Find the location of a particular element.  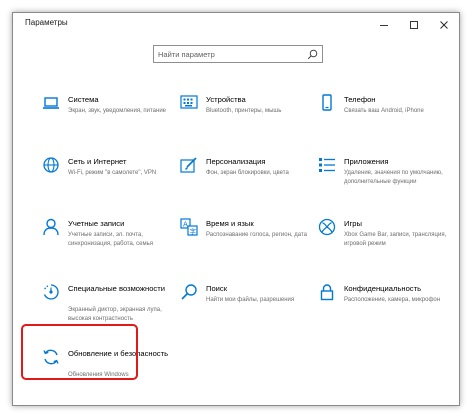

lock-icon is located at coordinates (327, 292).